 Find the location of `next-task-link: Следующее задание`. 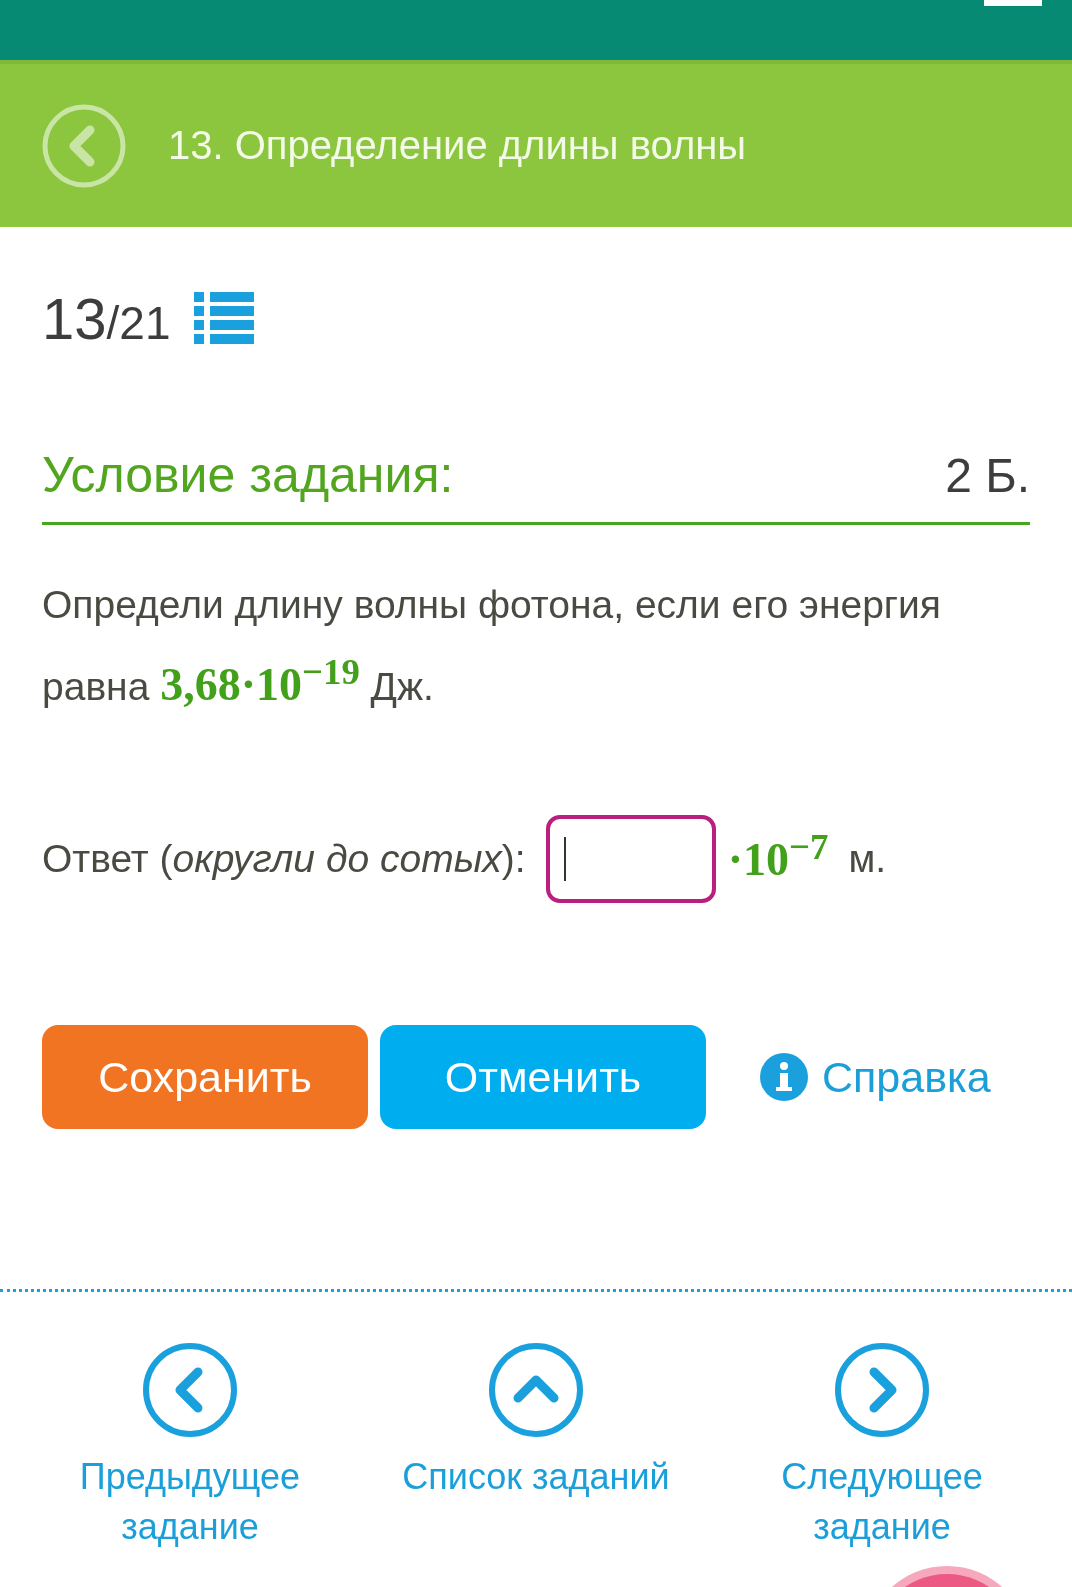

next-task-link: Следующее задание is located at coordinates (882, 1447).